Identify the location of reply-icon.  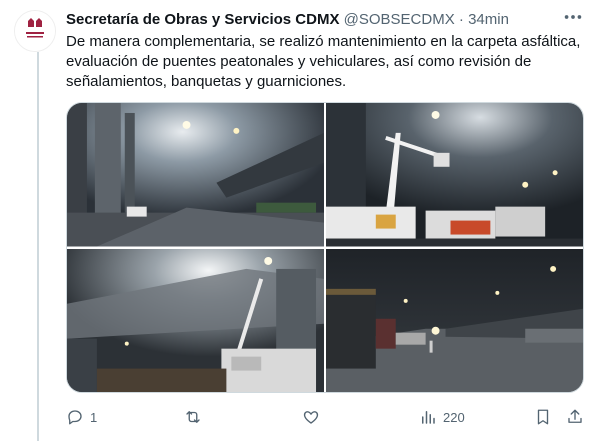
(75, 417).